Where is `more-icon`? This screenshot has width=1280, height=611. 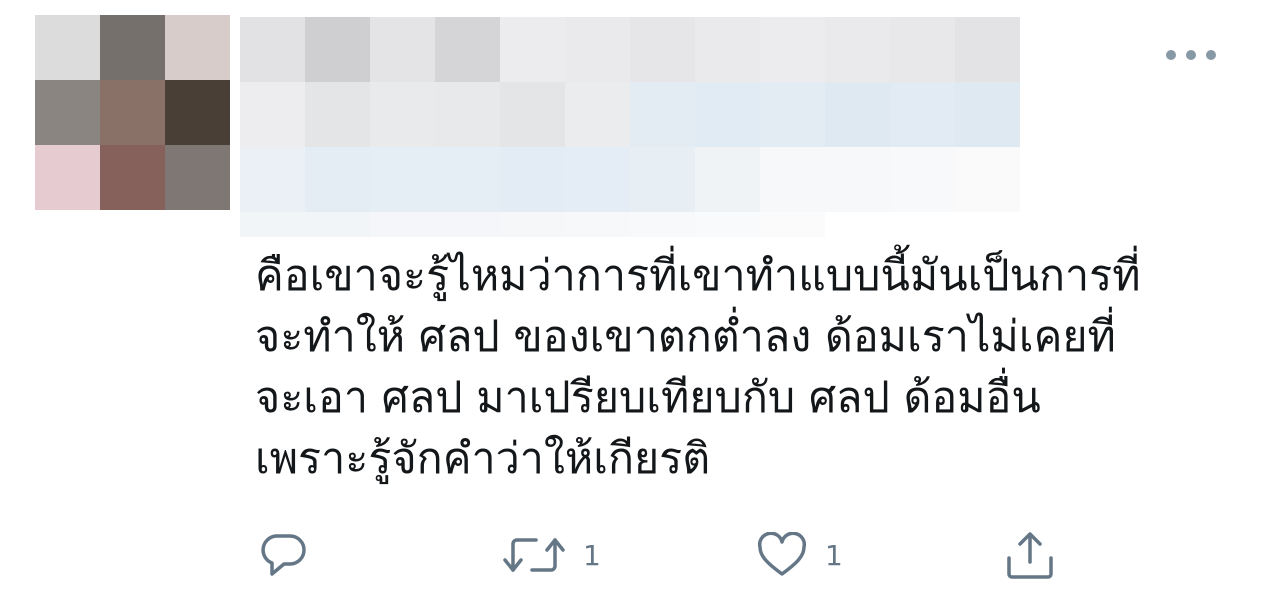 more-icon is located at coordinates (1191, 55).